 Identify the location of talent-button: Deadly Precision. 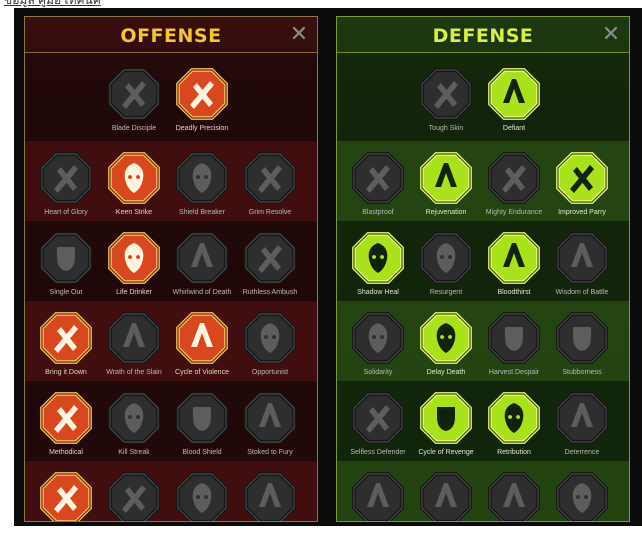
(202, 103).